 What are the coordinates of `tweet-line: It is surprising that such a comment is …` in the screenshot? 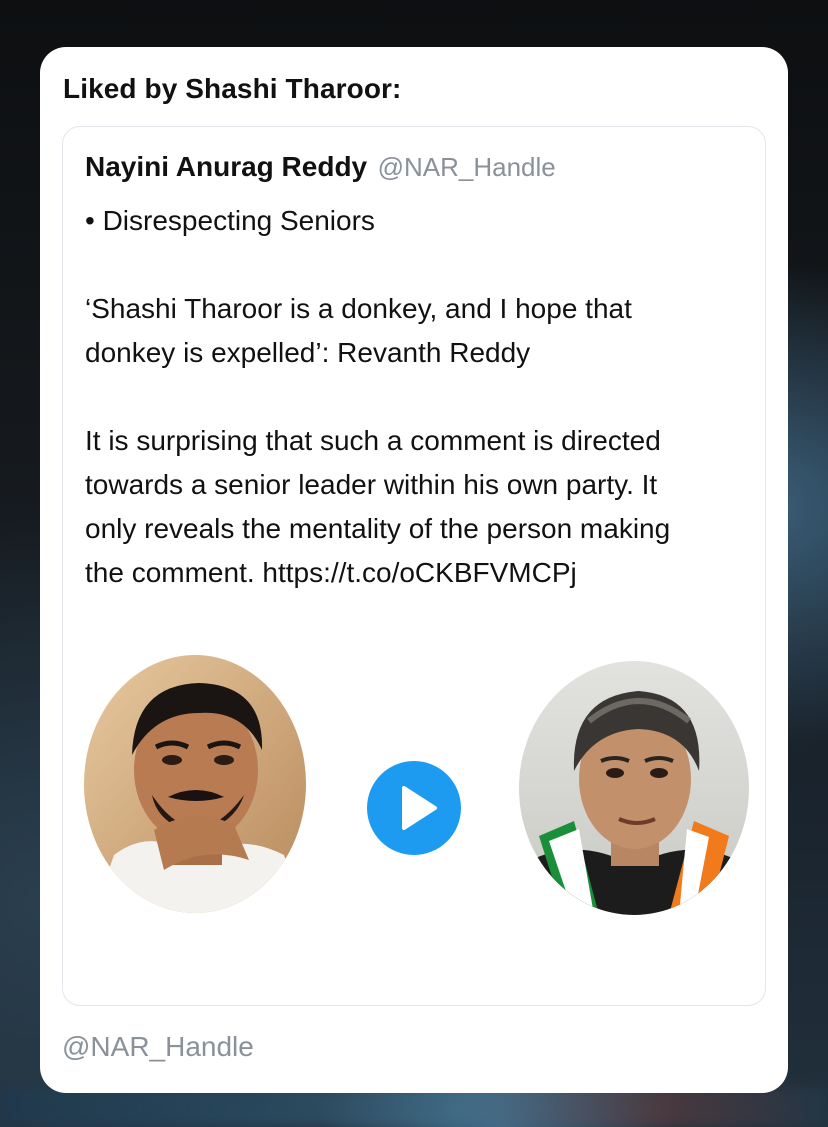 It's located at (373, 440).